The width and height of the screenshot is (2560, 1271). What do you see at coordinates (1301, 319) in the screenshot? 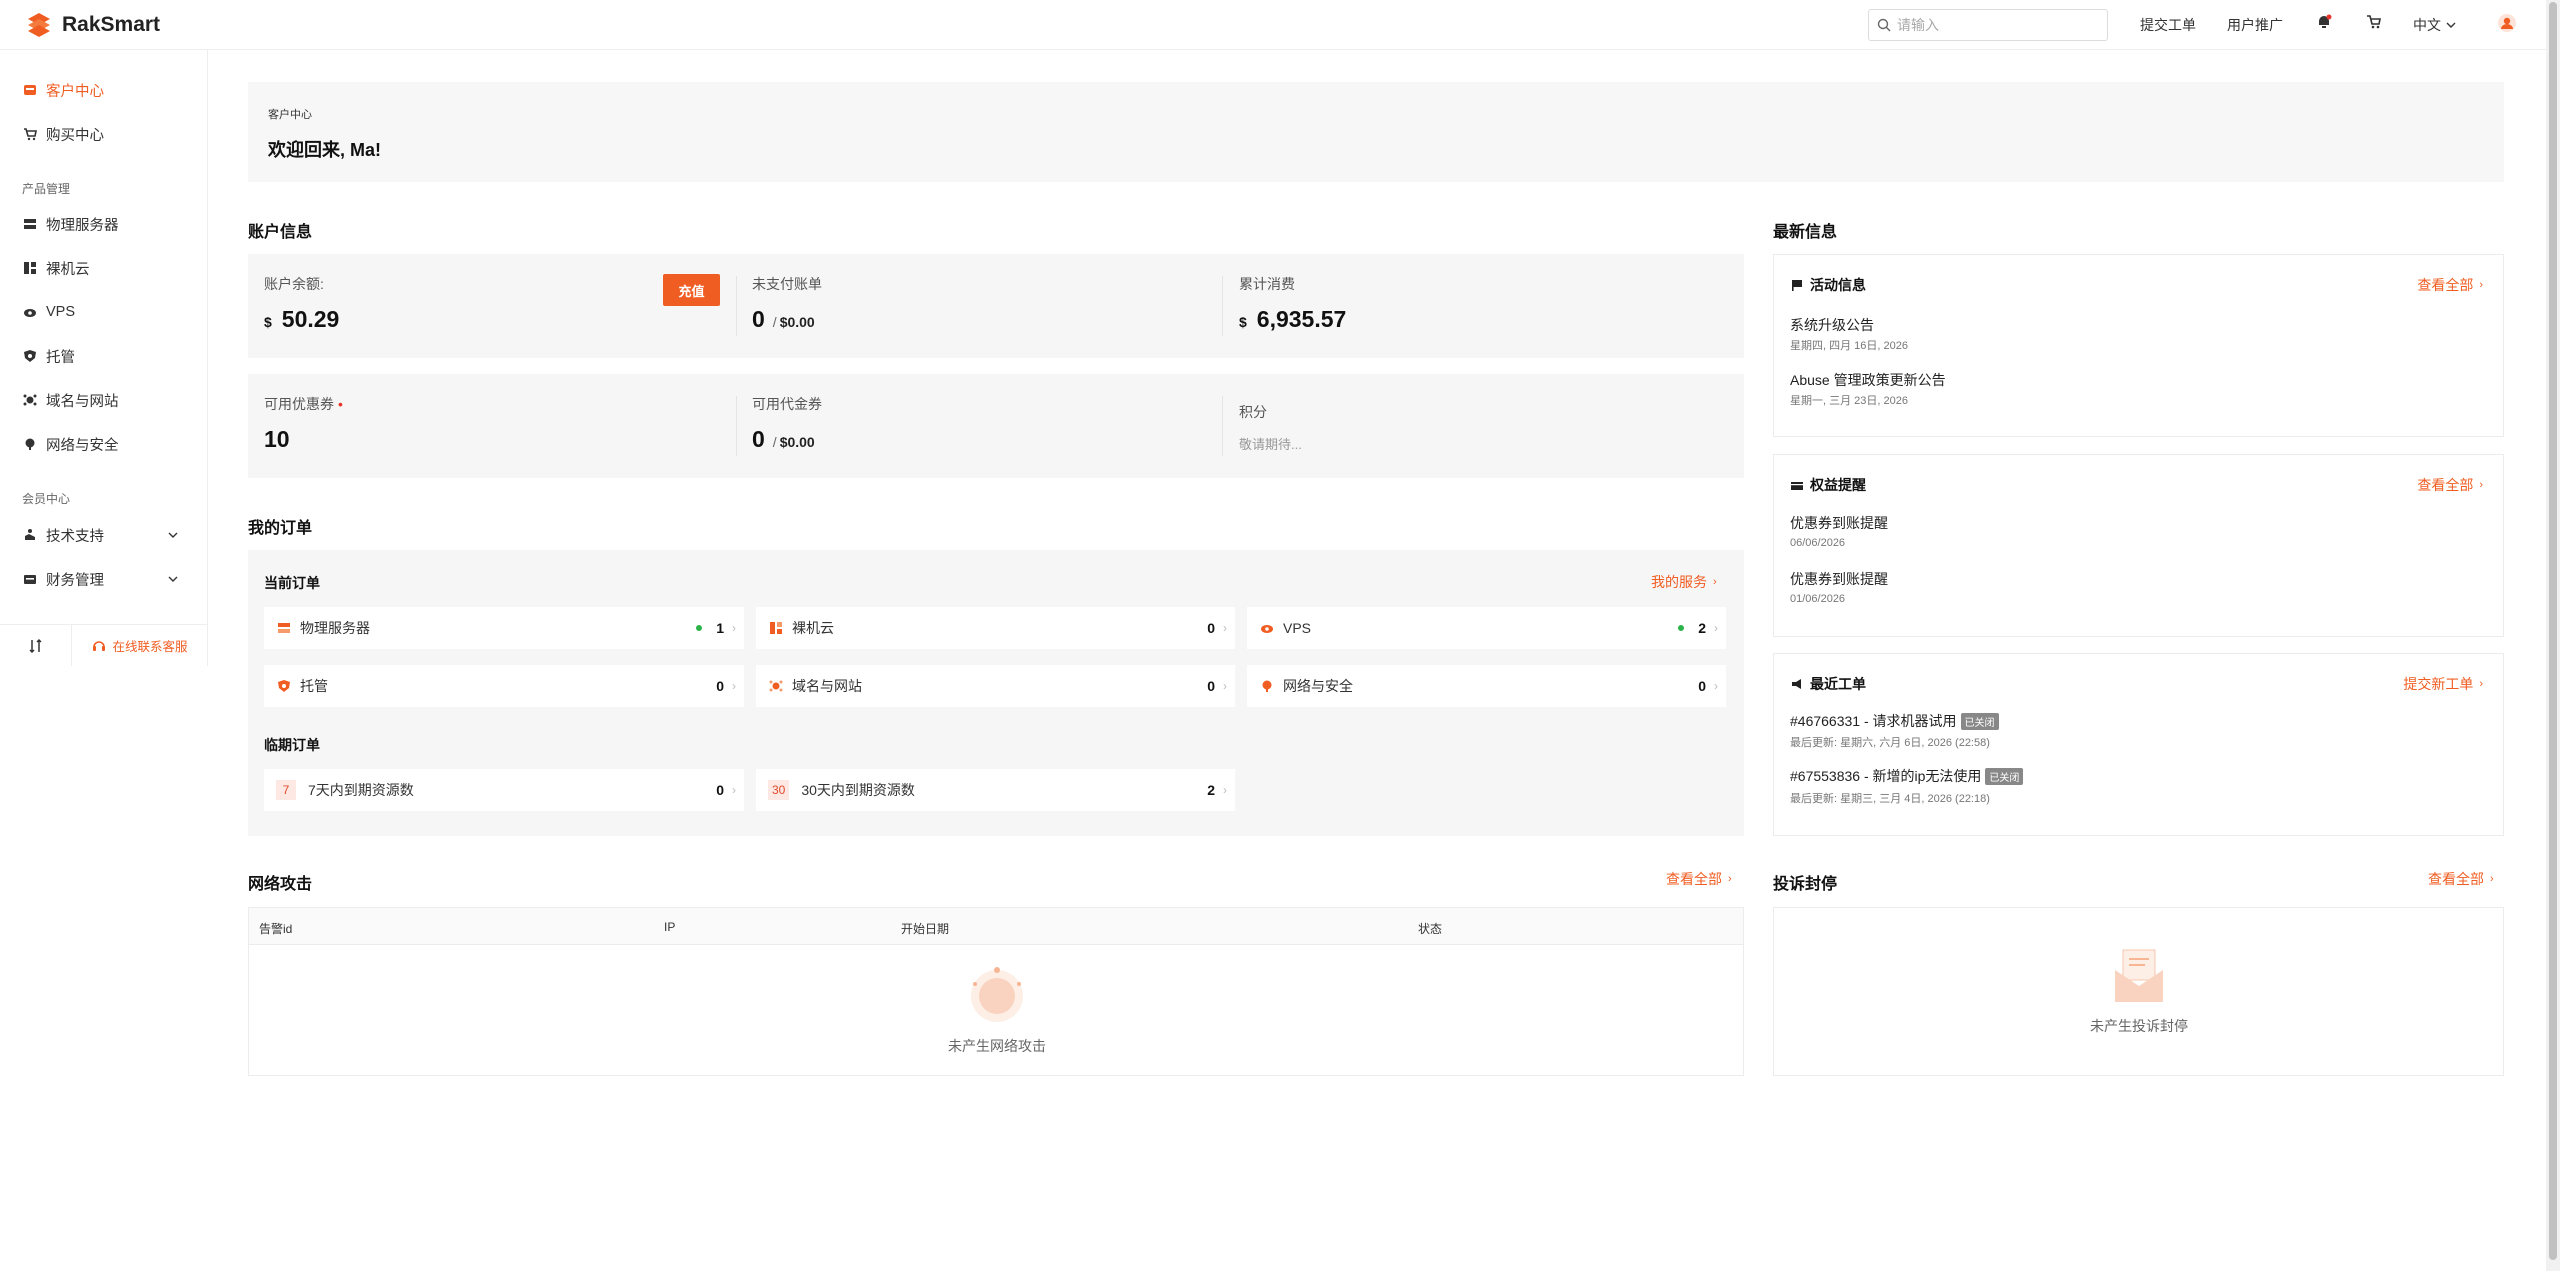
I see `total-value: 6,935.57` at bounding box center [1301, 319].